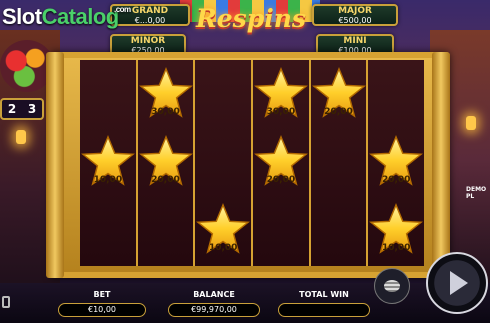  I want to click on spin-button, so click(457, 283).